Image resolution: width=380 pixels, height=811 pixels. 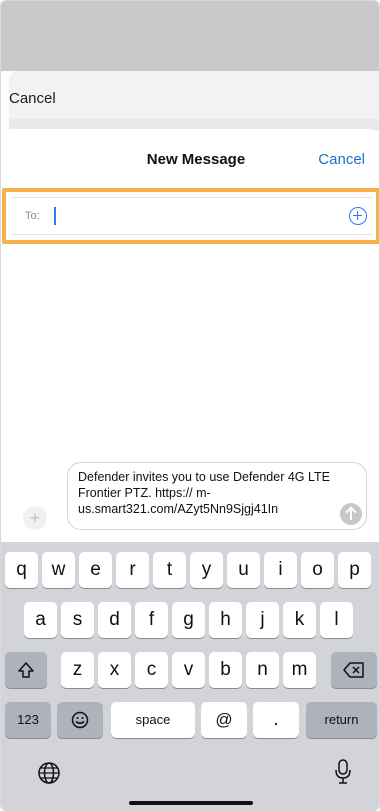 I want to click on key-l: l, so click(x=336, y=620).